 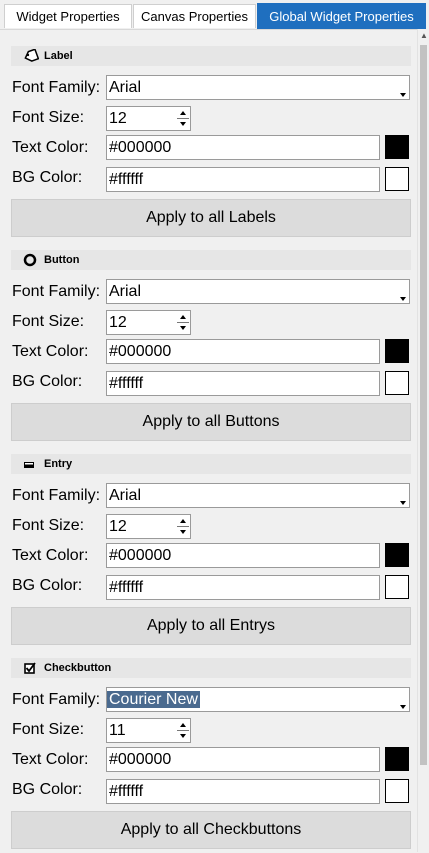 What do you see at coordinates (211, 56) in the screenshot?
I see `section-header-label: Label` at bounding box center [211, 56].